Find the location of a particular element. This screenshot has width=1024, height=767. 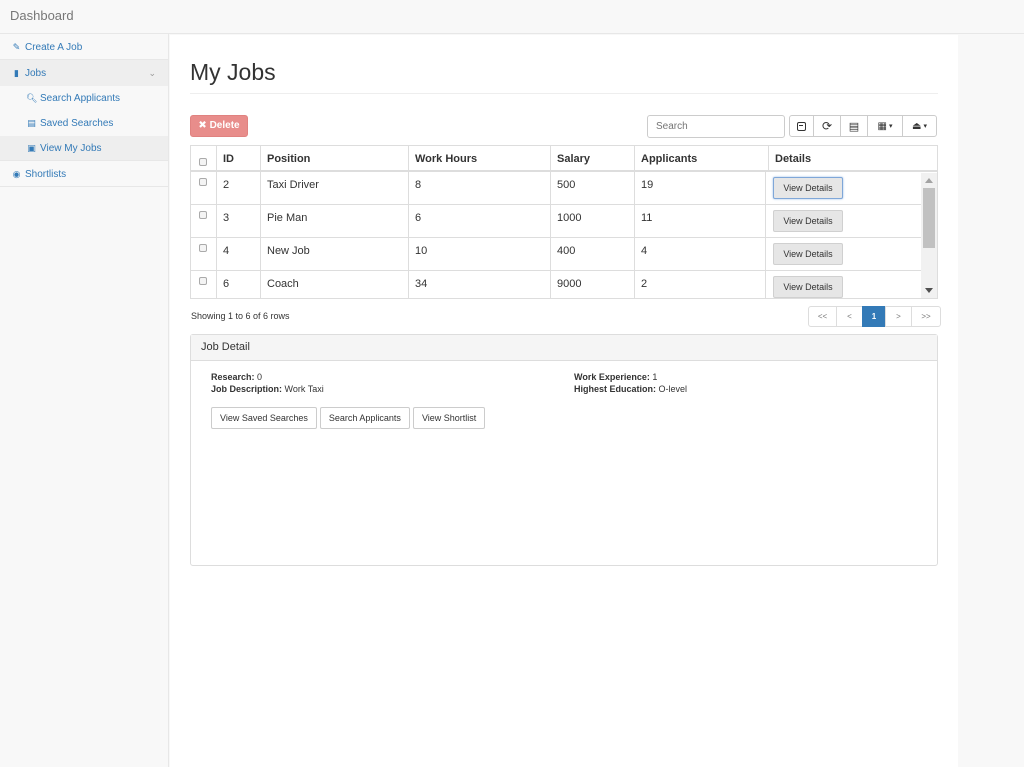

cell-salary: 500 is located at coordinates (592, 188).